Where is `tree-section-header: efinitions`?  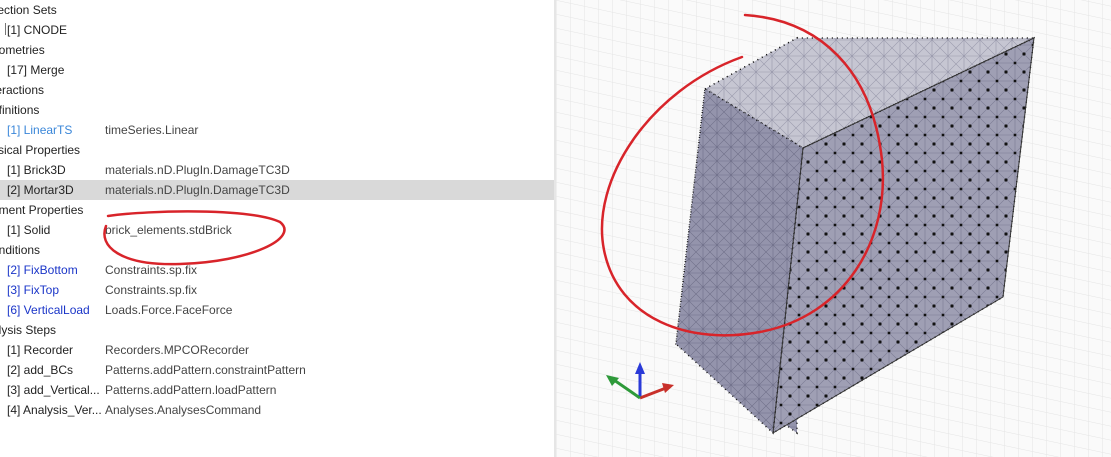
tree-section-header: efinitions is located at coordinates (277, 110).